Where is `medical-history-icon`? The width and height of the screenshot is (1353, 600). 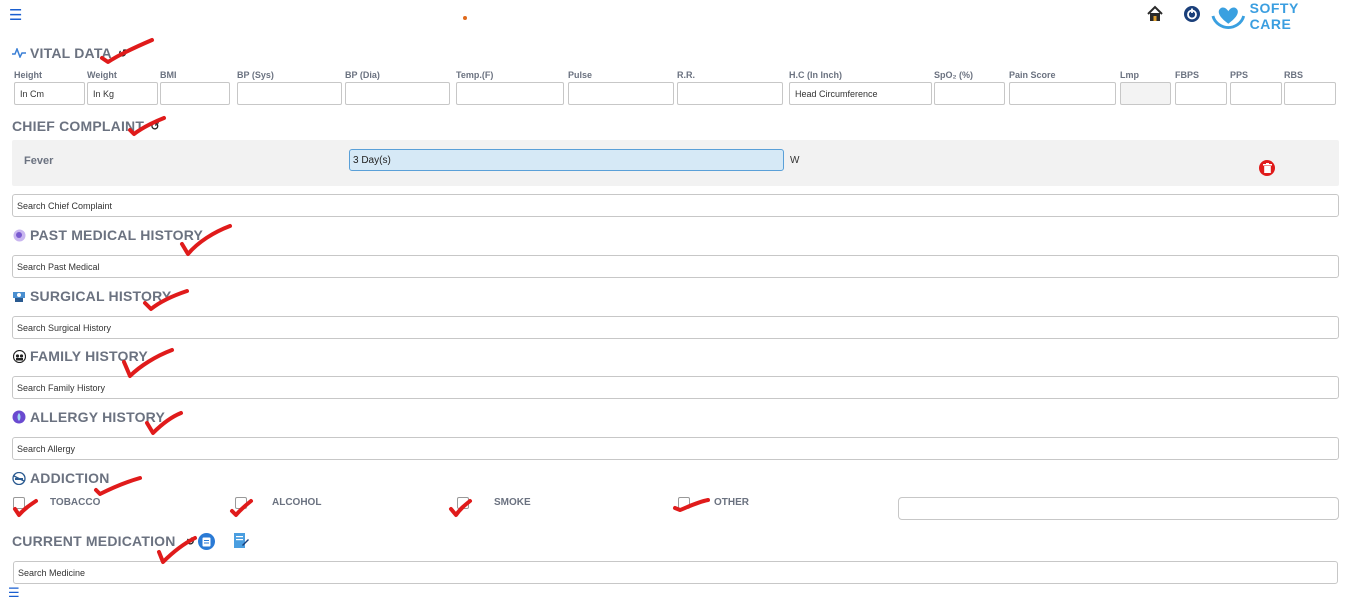
medical-history-icon is located at coordinates (19, 235).